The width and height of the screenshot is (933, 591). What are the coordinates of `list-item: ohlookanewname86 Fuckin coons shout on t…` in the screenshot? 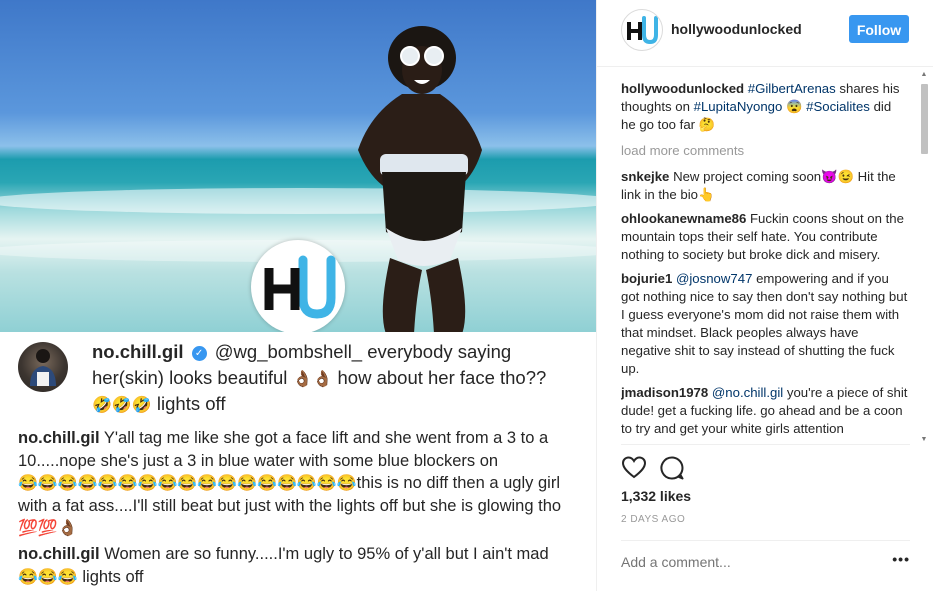 It's located at (764, 237).